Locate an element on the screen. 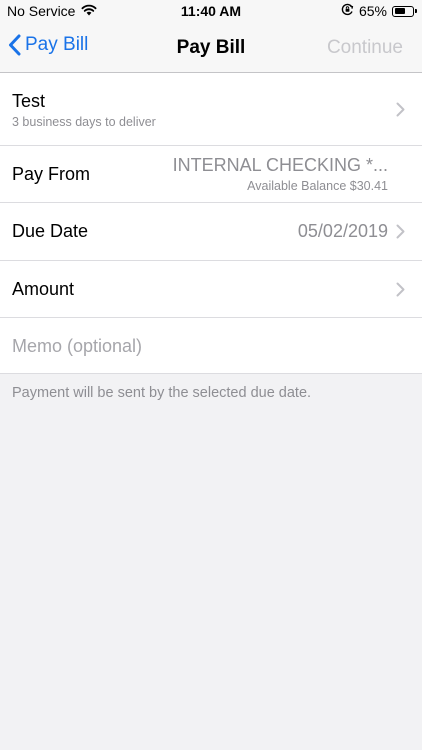 The width and height of the screenshot is (422, 750). payee-name: Test is located at coordinates (29, 101).